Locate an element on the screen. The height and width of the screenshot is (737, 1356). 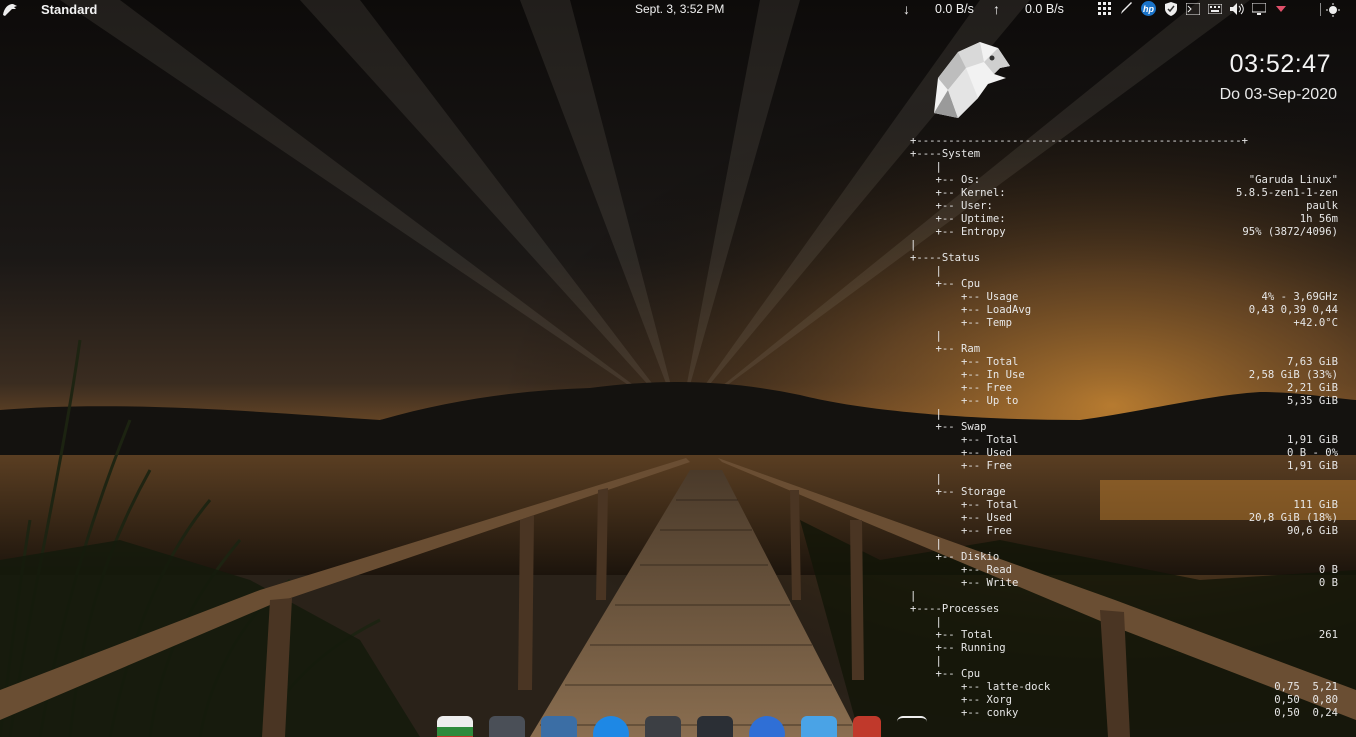
display-icon is located at coordinates (1258, 8).